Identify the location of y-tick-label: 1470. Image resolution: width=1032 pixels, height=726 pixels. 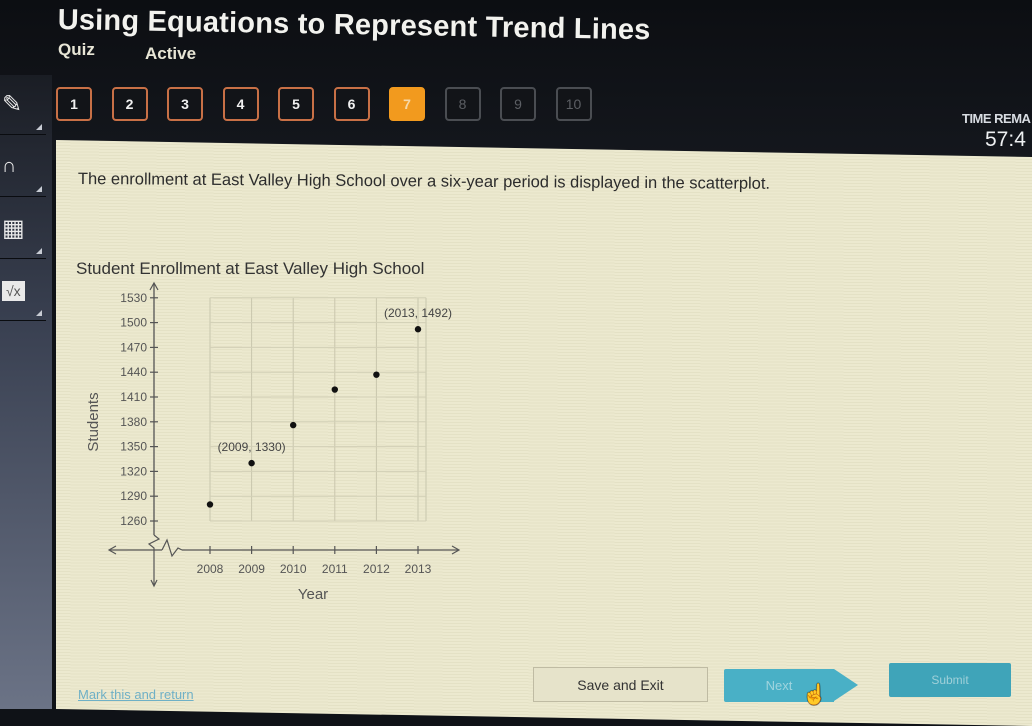
(133, 347).